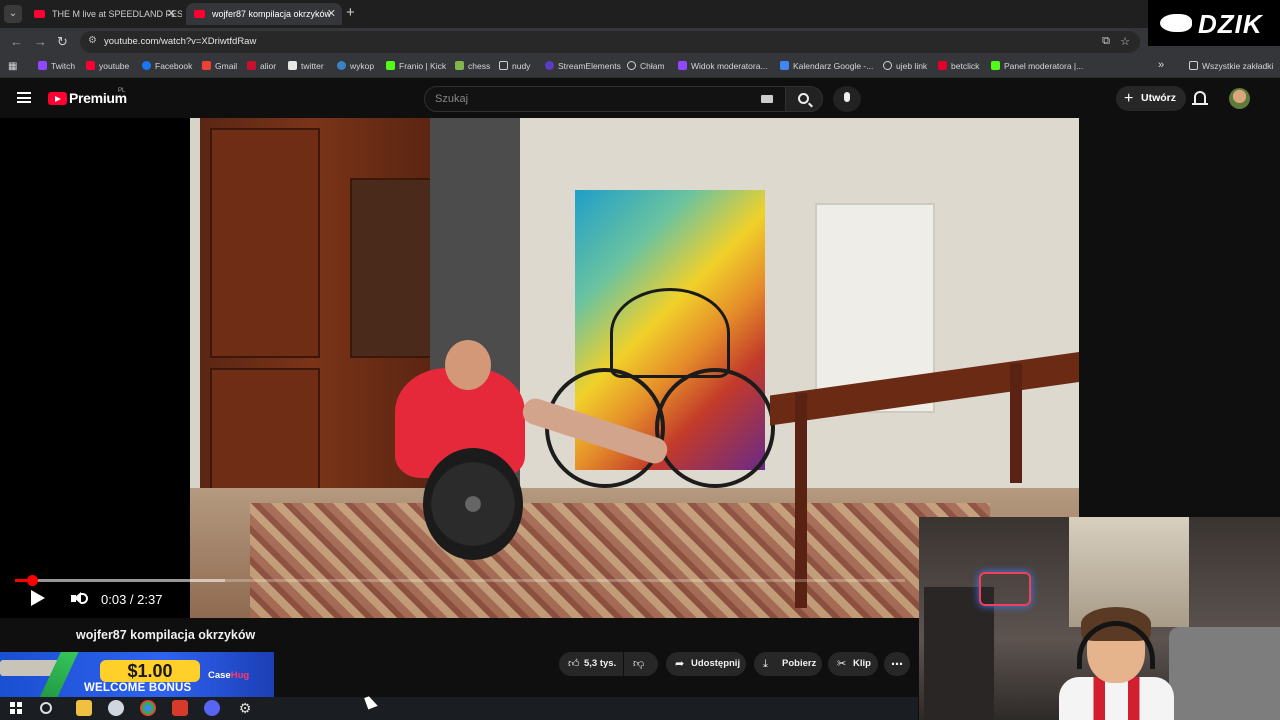 The height and width of the screenshot is (720, 1280). What do you see at coordinates (40, 41) in the screenshot?
I see `forward-arrow-icon: →` at bounding box center [40, 41].